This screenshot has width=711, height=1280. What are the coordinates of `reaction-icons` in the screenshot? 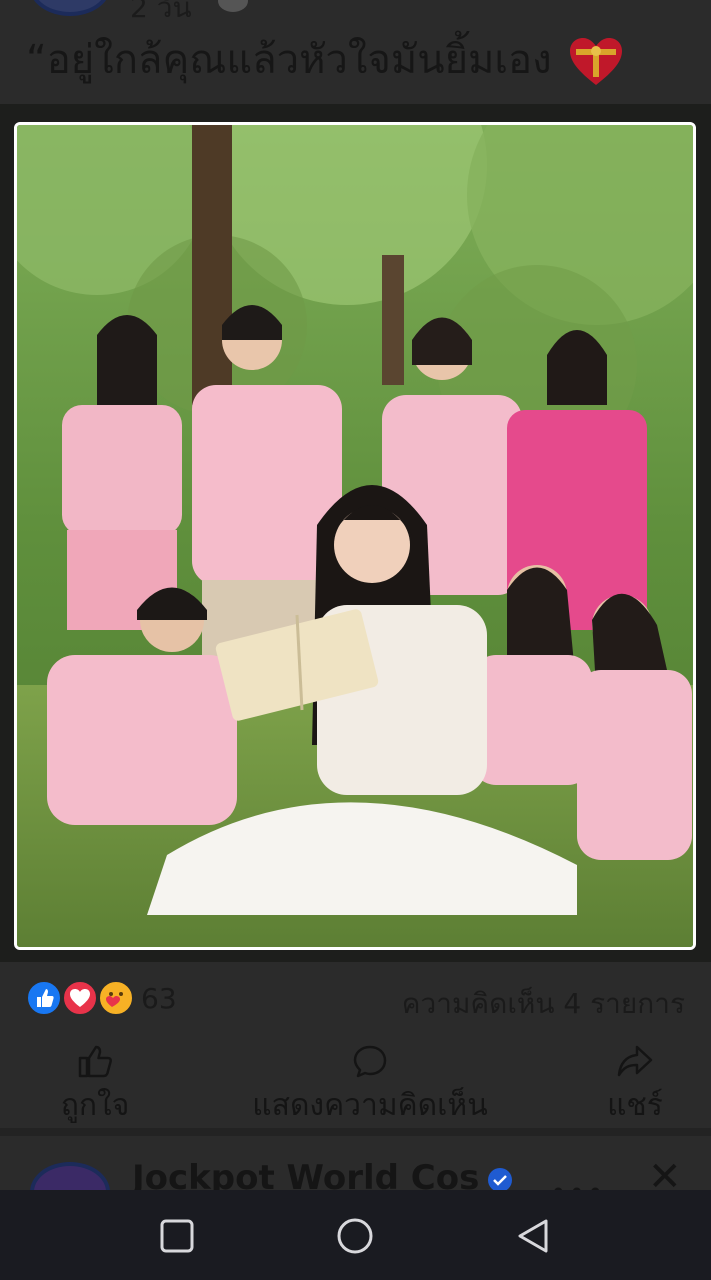 It's located at (80, 998).